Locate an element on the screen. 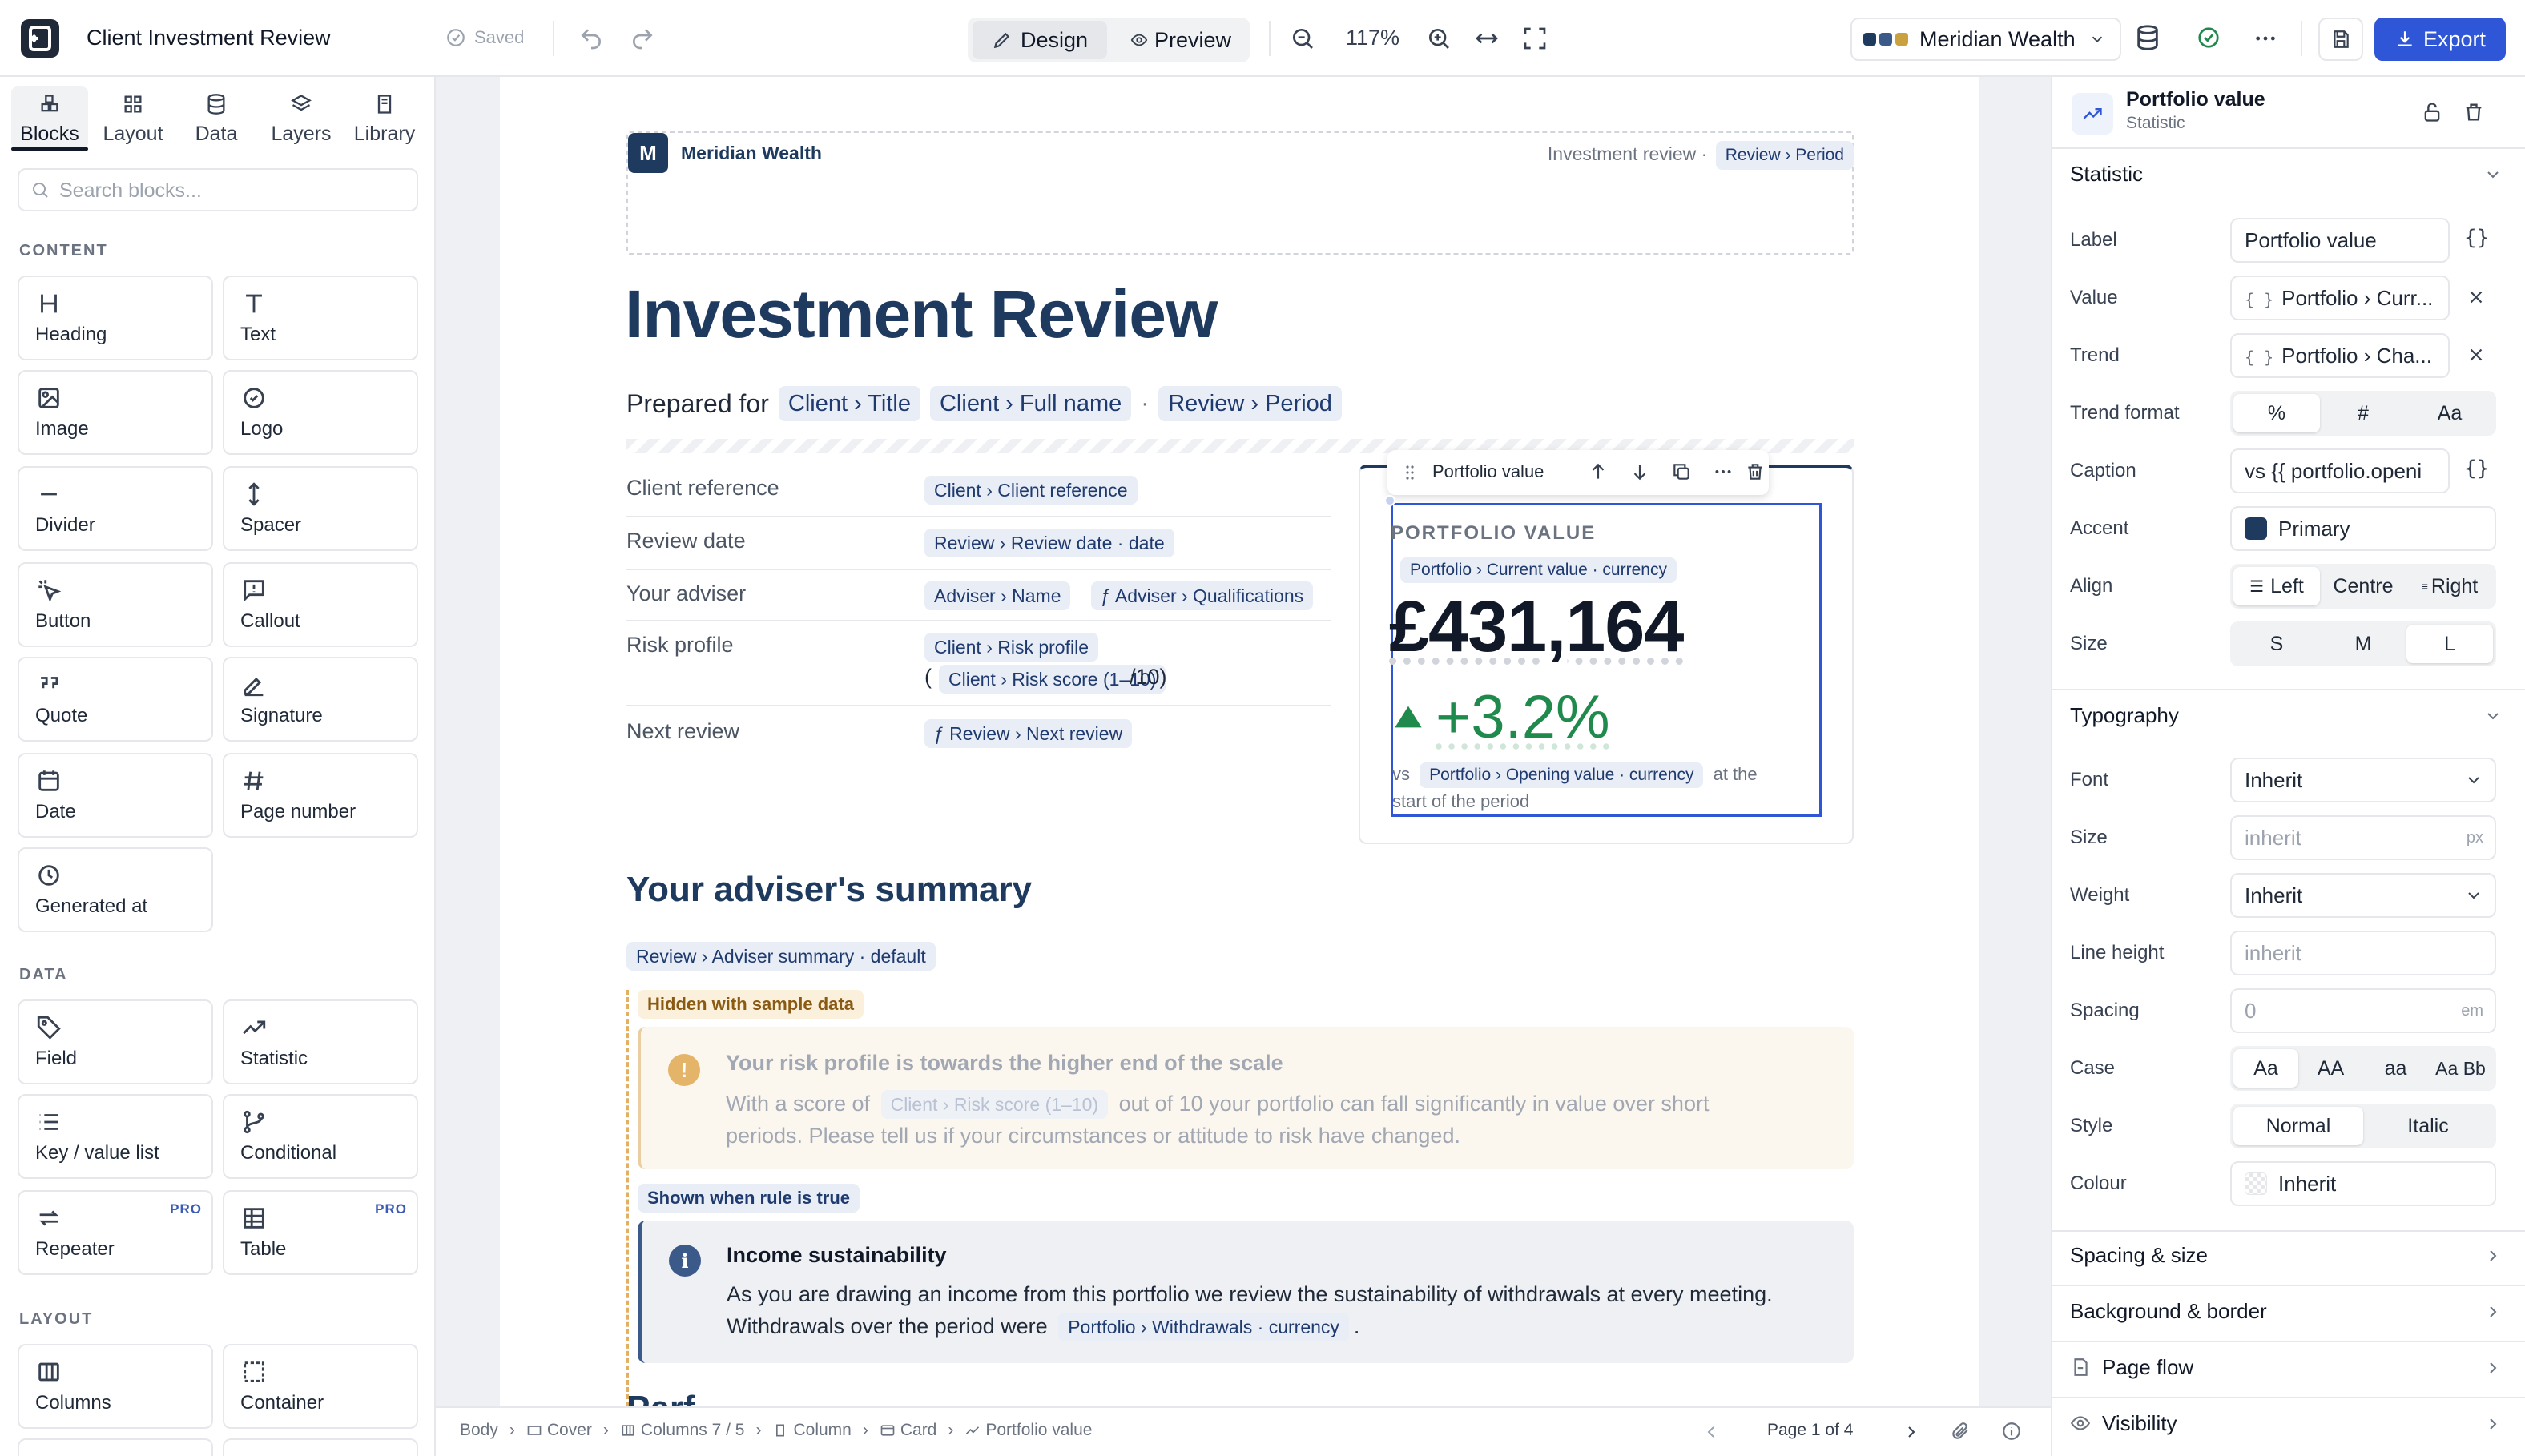 This screenshot has height=1456, width=2525. theme-selector: Meridian Wealth is located at coordinates (1986, 39).